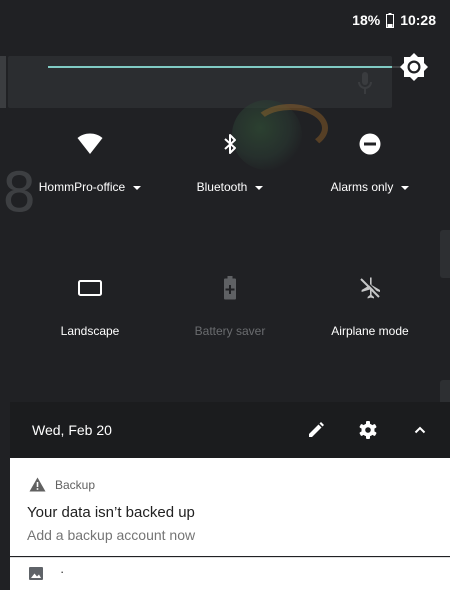  What do you see at coordinates (90, 143) in the screenshot?
I see `wifi-icon` at bounding box center [90, 143].